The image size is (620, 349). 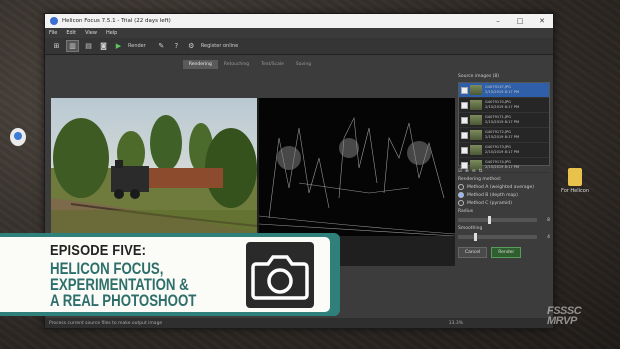 What do you see at coordinates (492, 195) in the screenshot?
I see `method-b-label: Method B (depth map)` at bounding box center [492, 195].